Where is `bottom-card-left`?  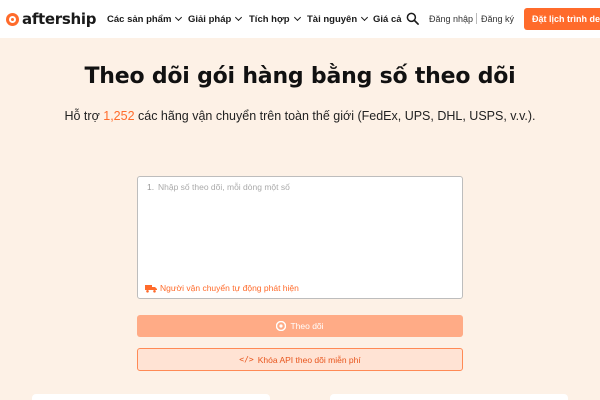
bottom-card-left is located at coordinates (151, 397).